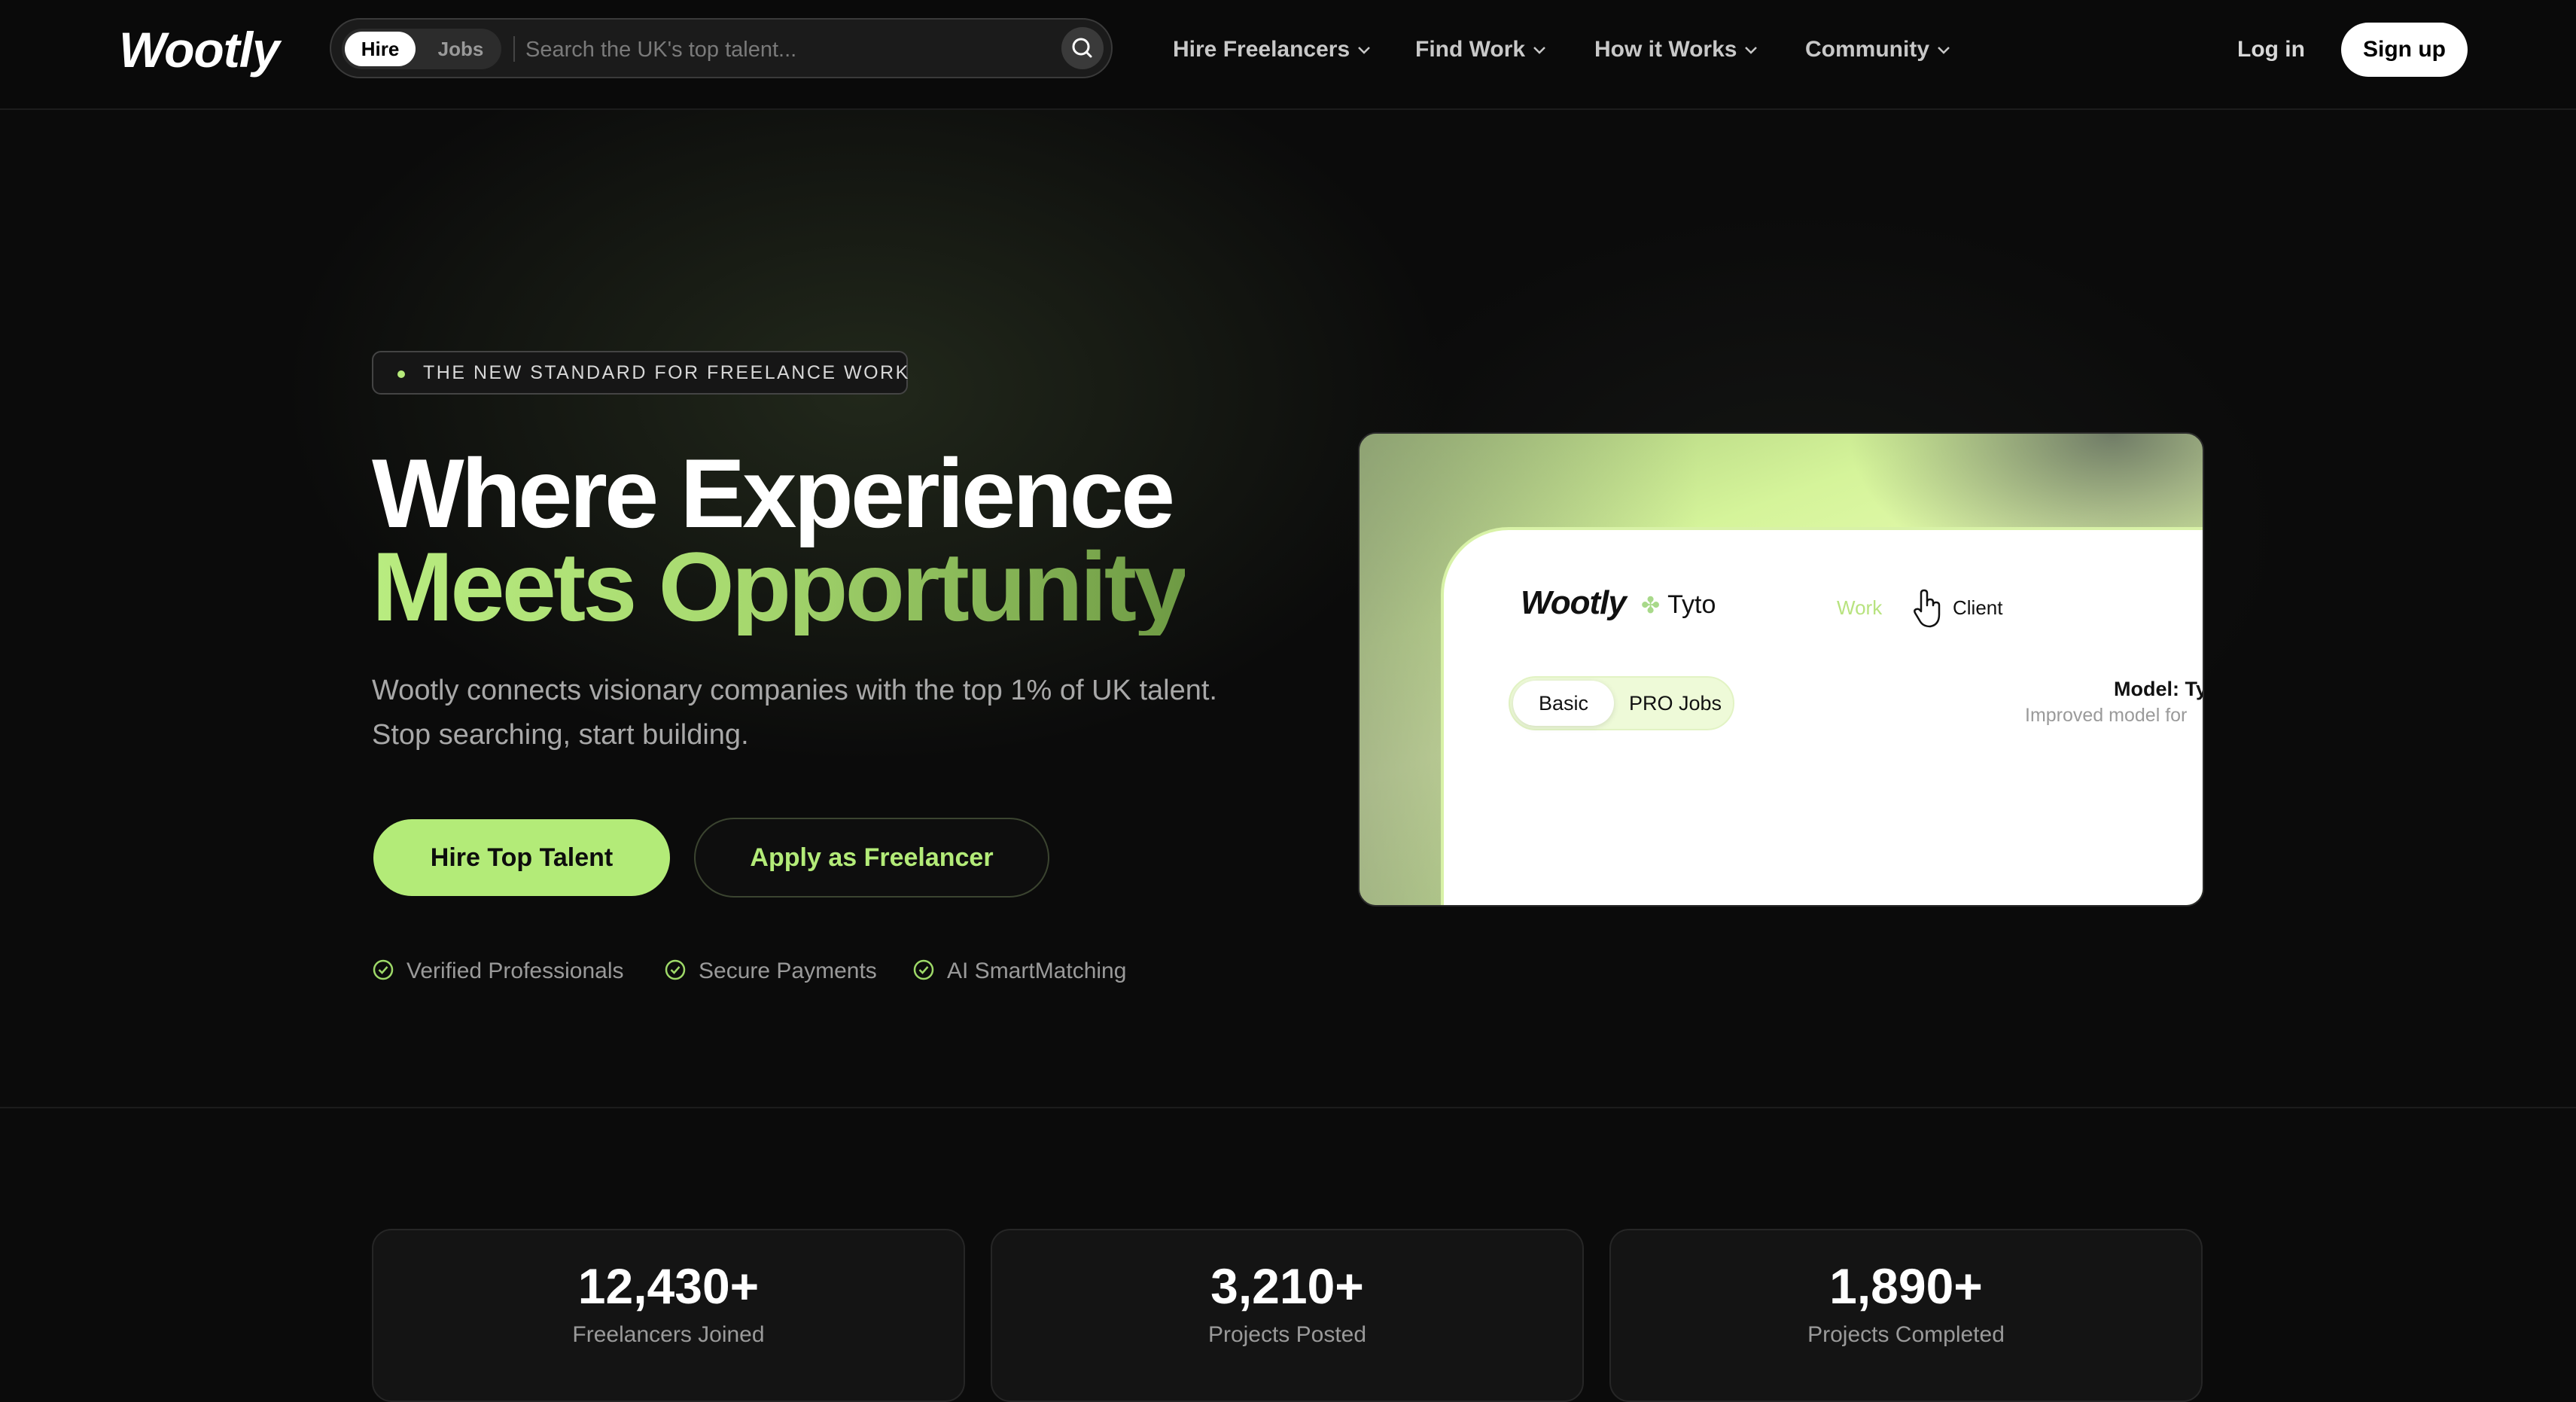  I want to click on preview-pro-option: PRO Jobs, so click(1676, 703).